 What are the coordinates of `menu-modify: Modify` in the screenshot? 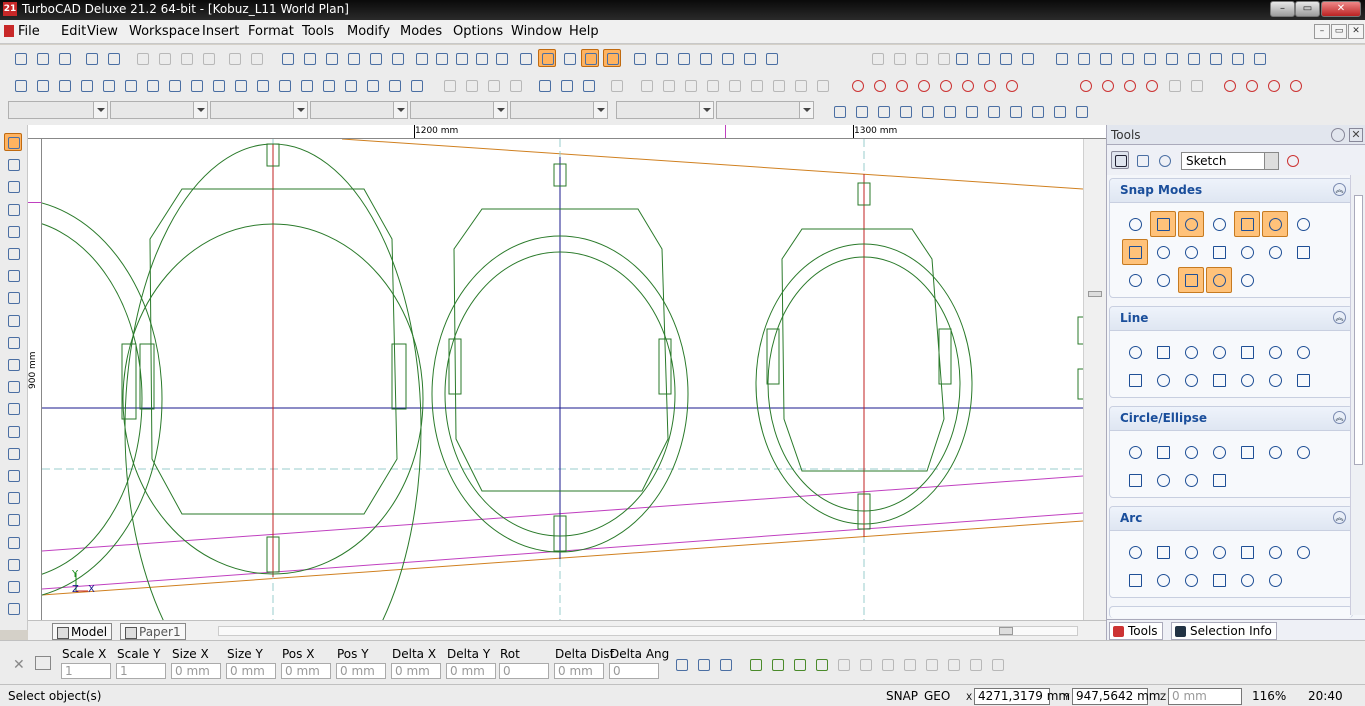 It's located at (368, 31).